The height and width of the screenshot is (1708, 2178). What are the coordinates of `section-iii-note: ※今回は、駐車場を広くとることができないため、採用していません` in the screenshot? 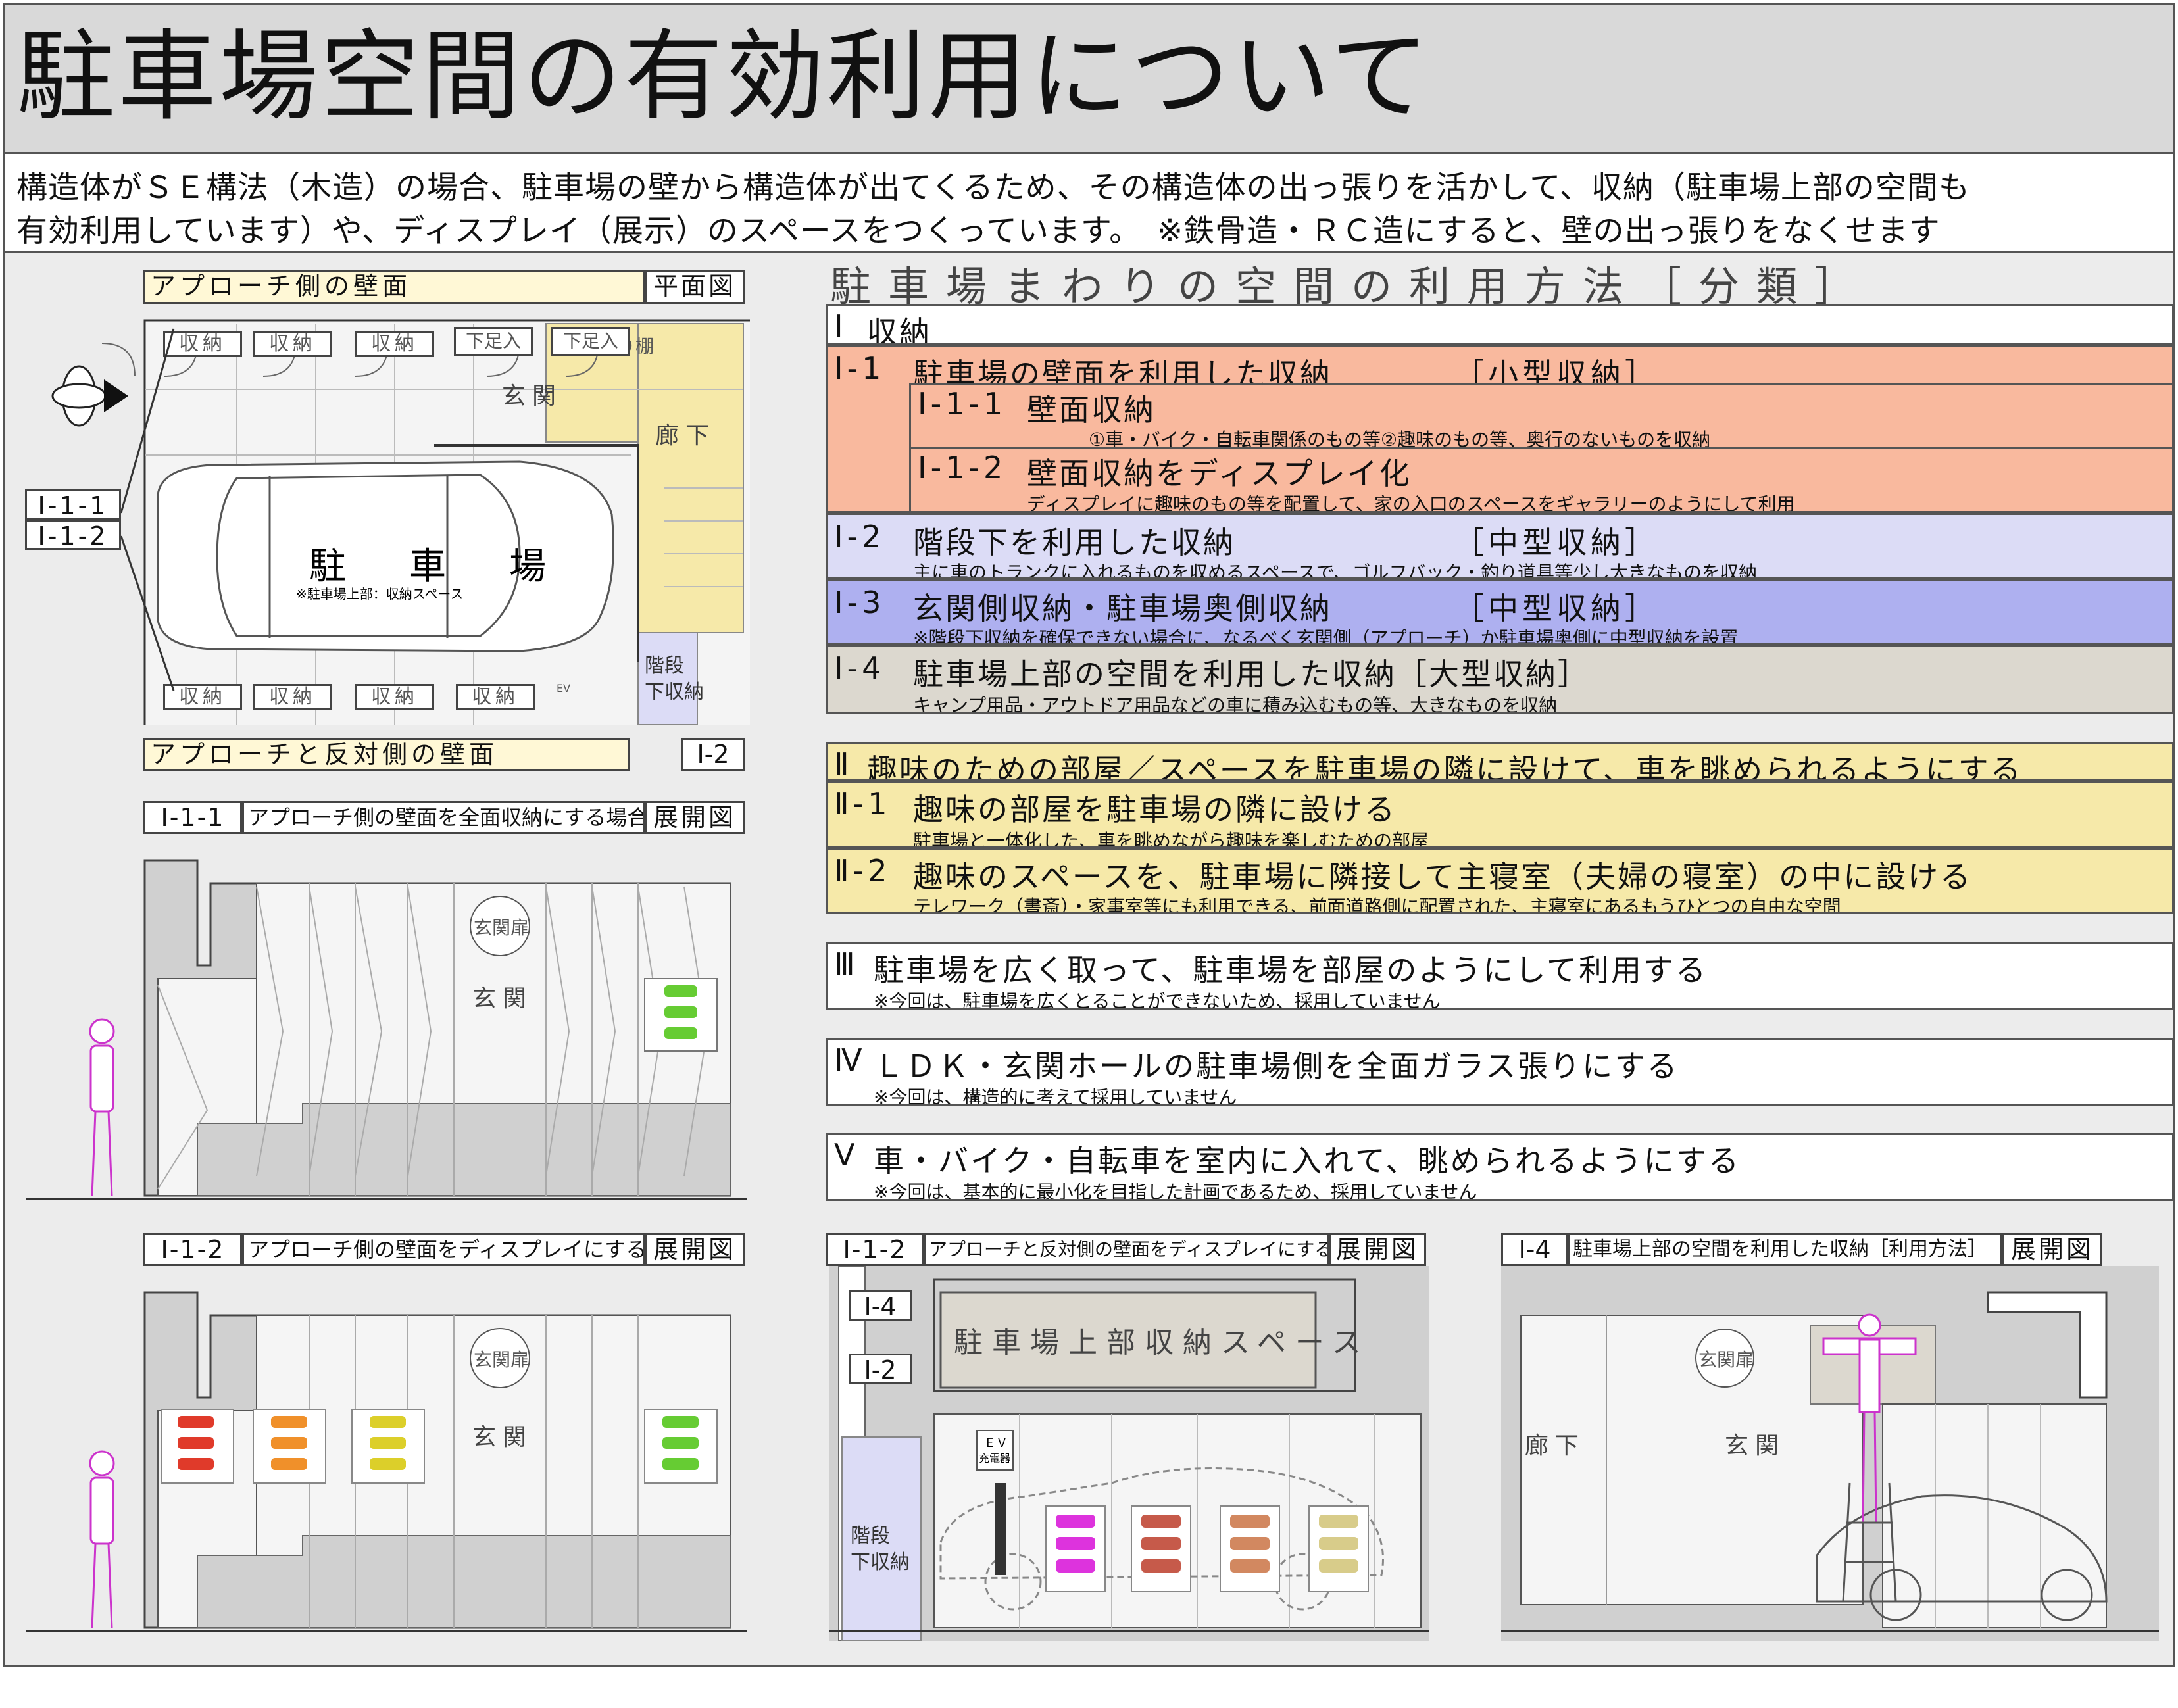 It's located at (1157, 1000).